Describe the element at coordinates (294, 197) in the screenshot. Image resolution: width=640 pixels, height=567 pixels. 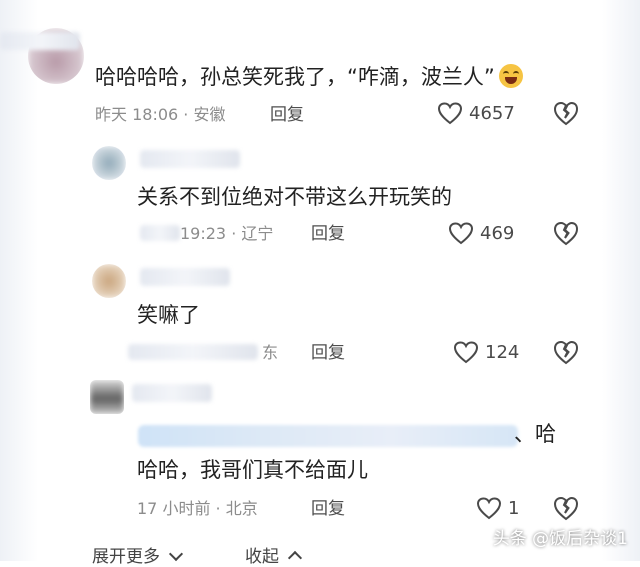
I see `comment-text: 关系不到位绝对不带这么开玩笑的` at that location.